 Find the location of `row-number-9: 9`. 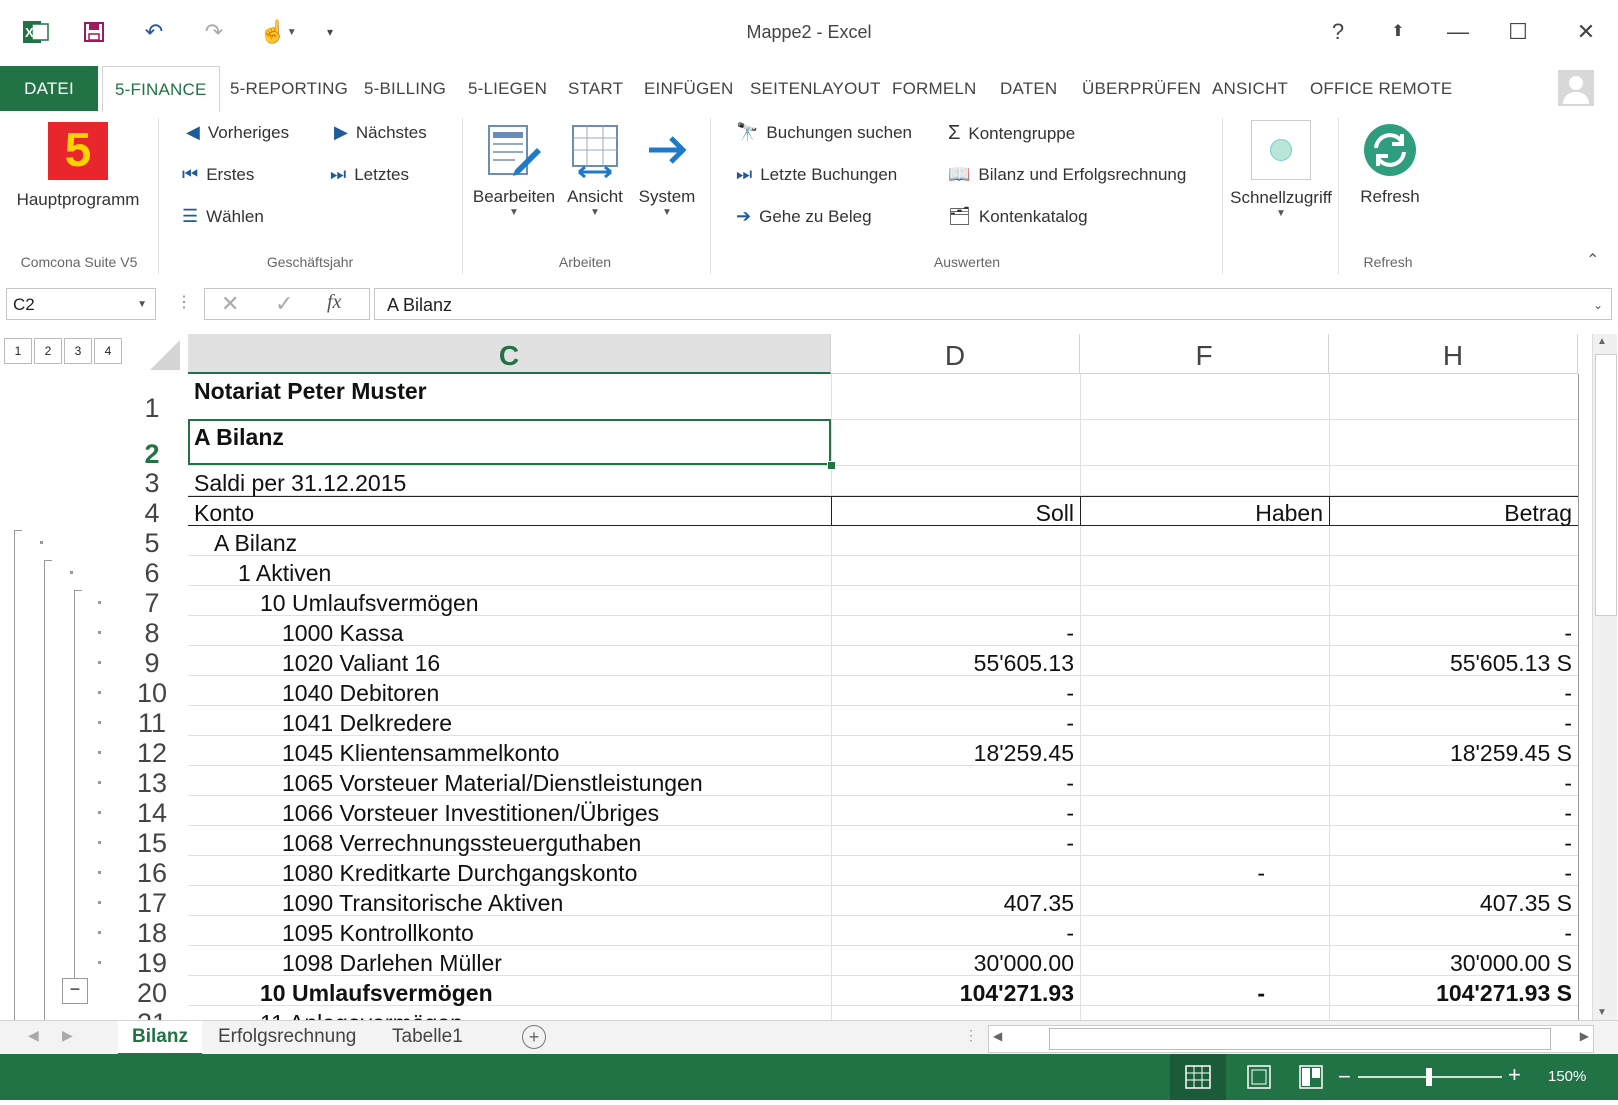

row-number-9: 9 is located at coordinates (152, 662).